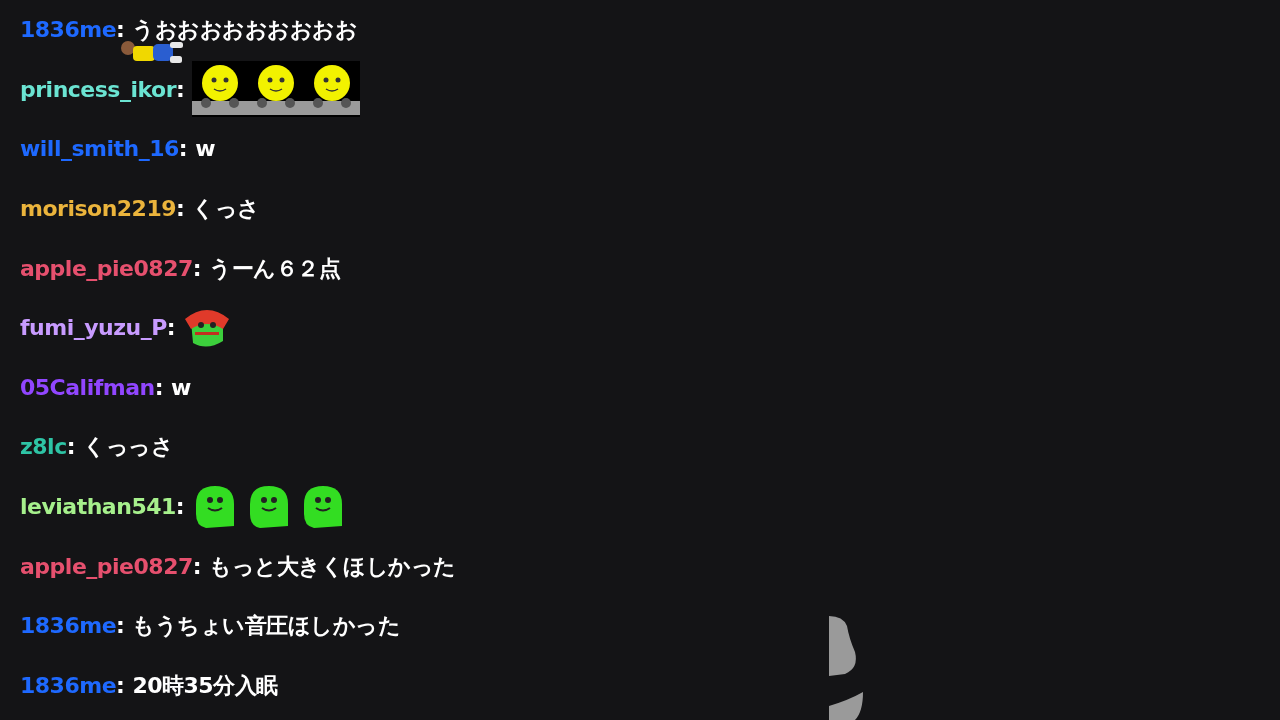 This screenshot has height=720, width=1280. Describe the element at coordinates (226, 209) in the screenshot. I see `message-text: くっさ` at that location.